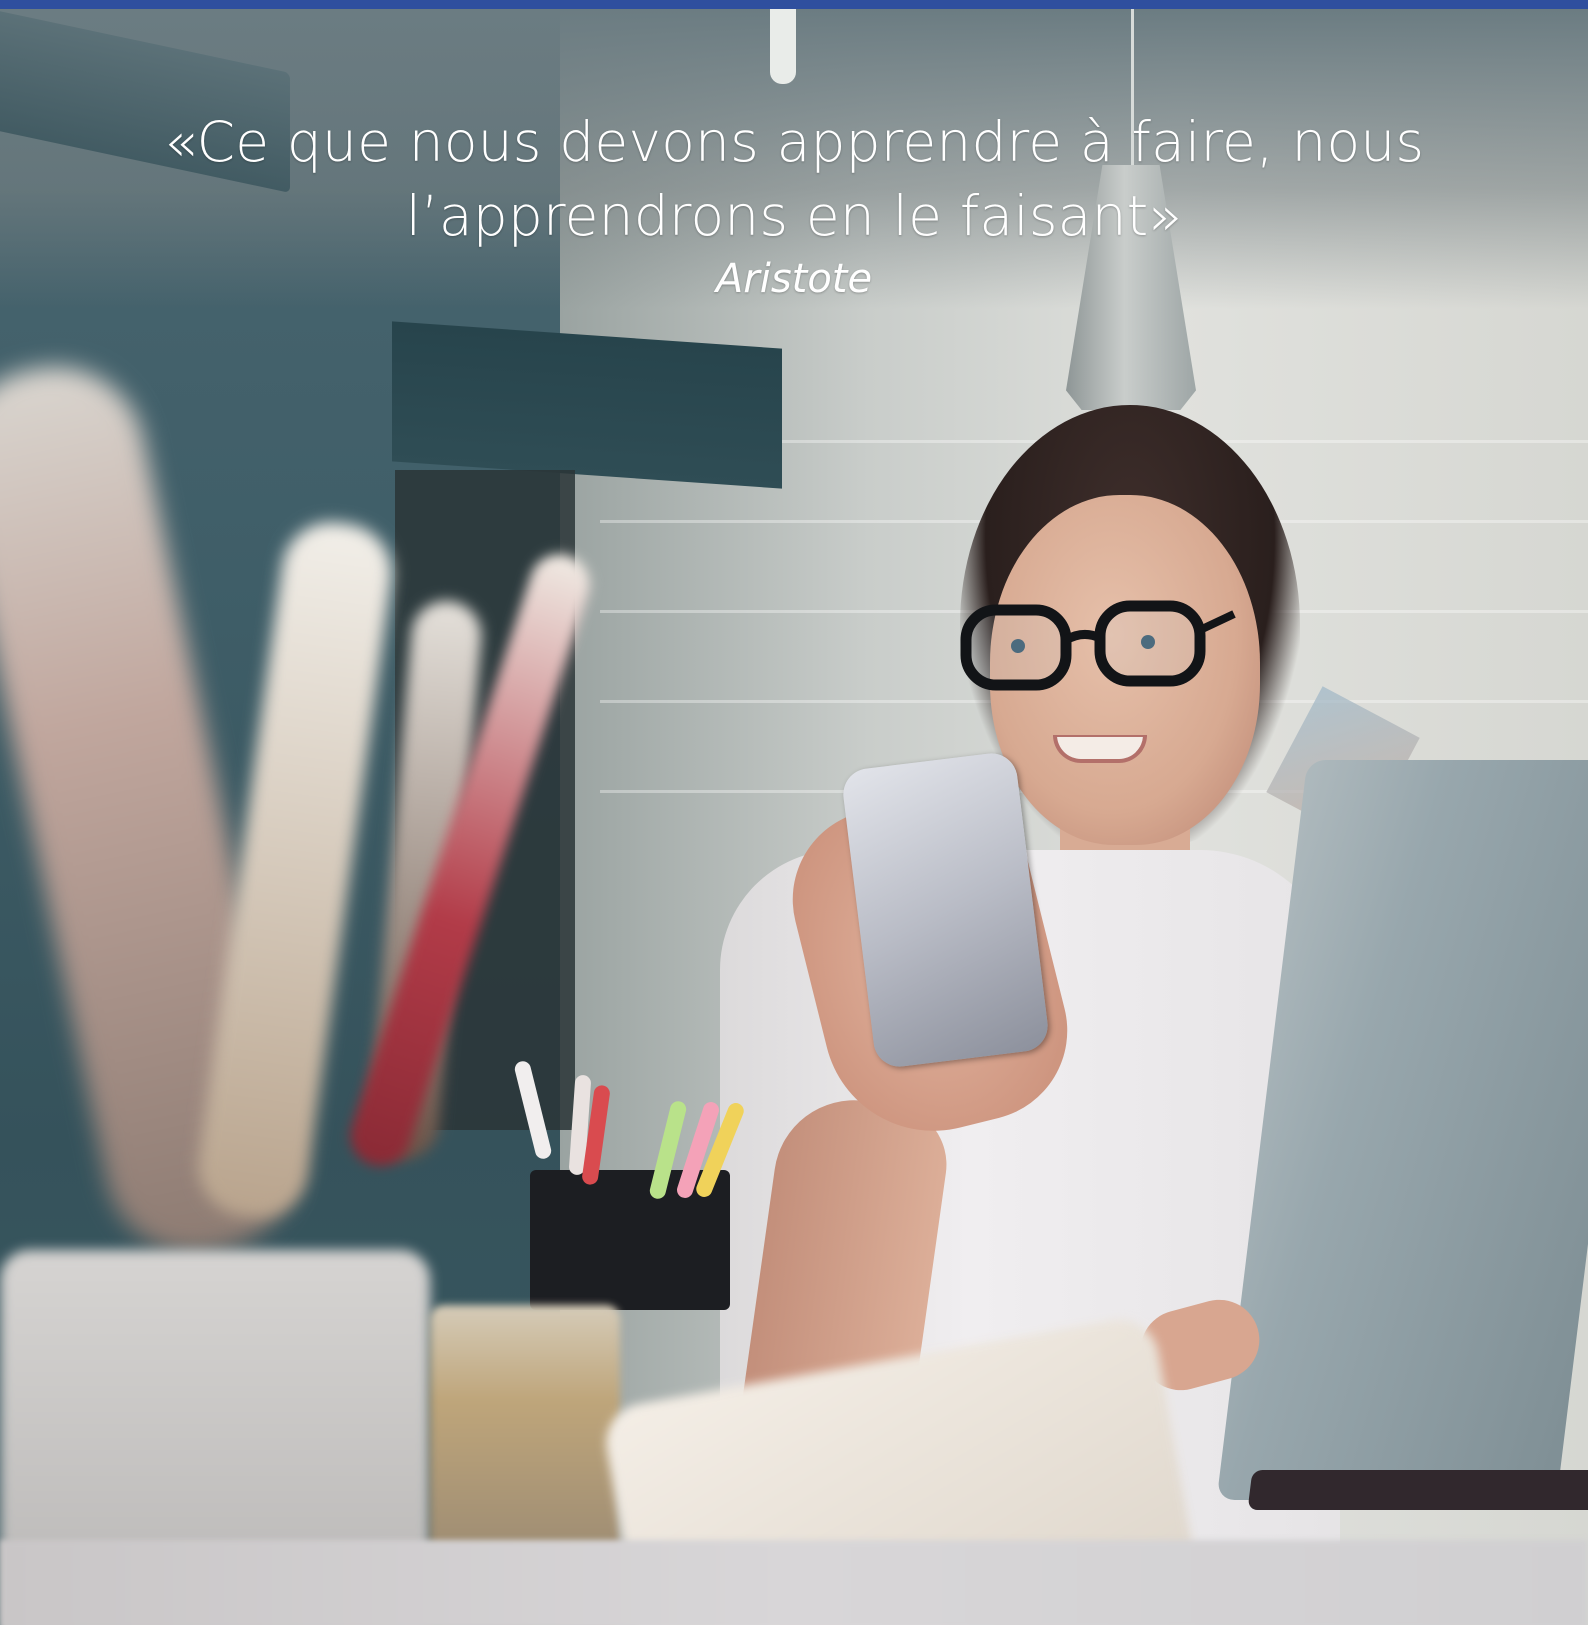  What do you see at coordinates (794, 279) in the screenshot?
I see `quote-author: Aristote` at bounding box center [794, 279].